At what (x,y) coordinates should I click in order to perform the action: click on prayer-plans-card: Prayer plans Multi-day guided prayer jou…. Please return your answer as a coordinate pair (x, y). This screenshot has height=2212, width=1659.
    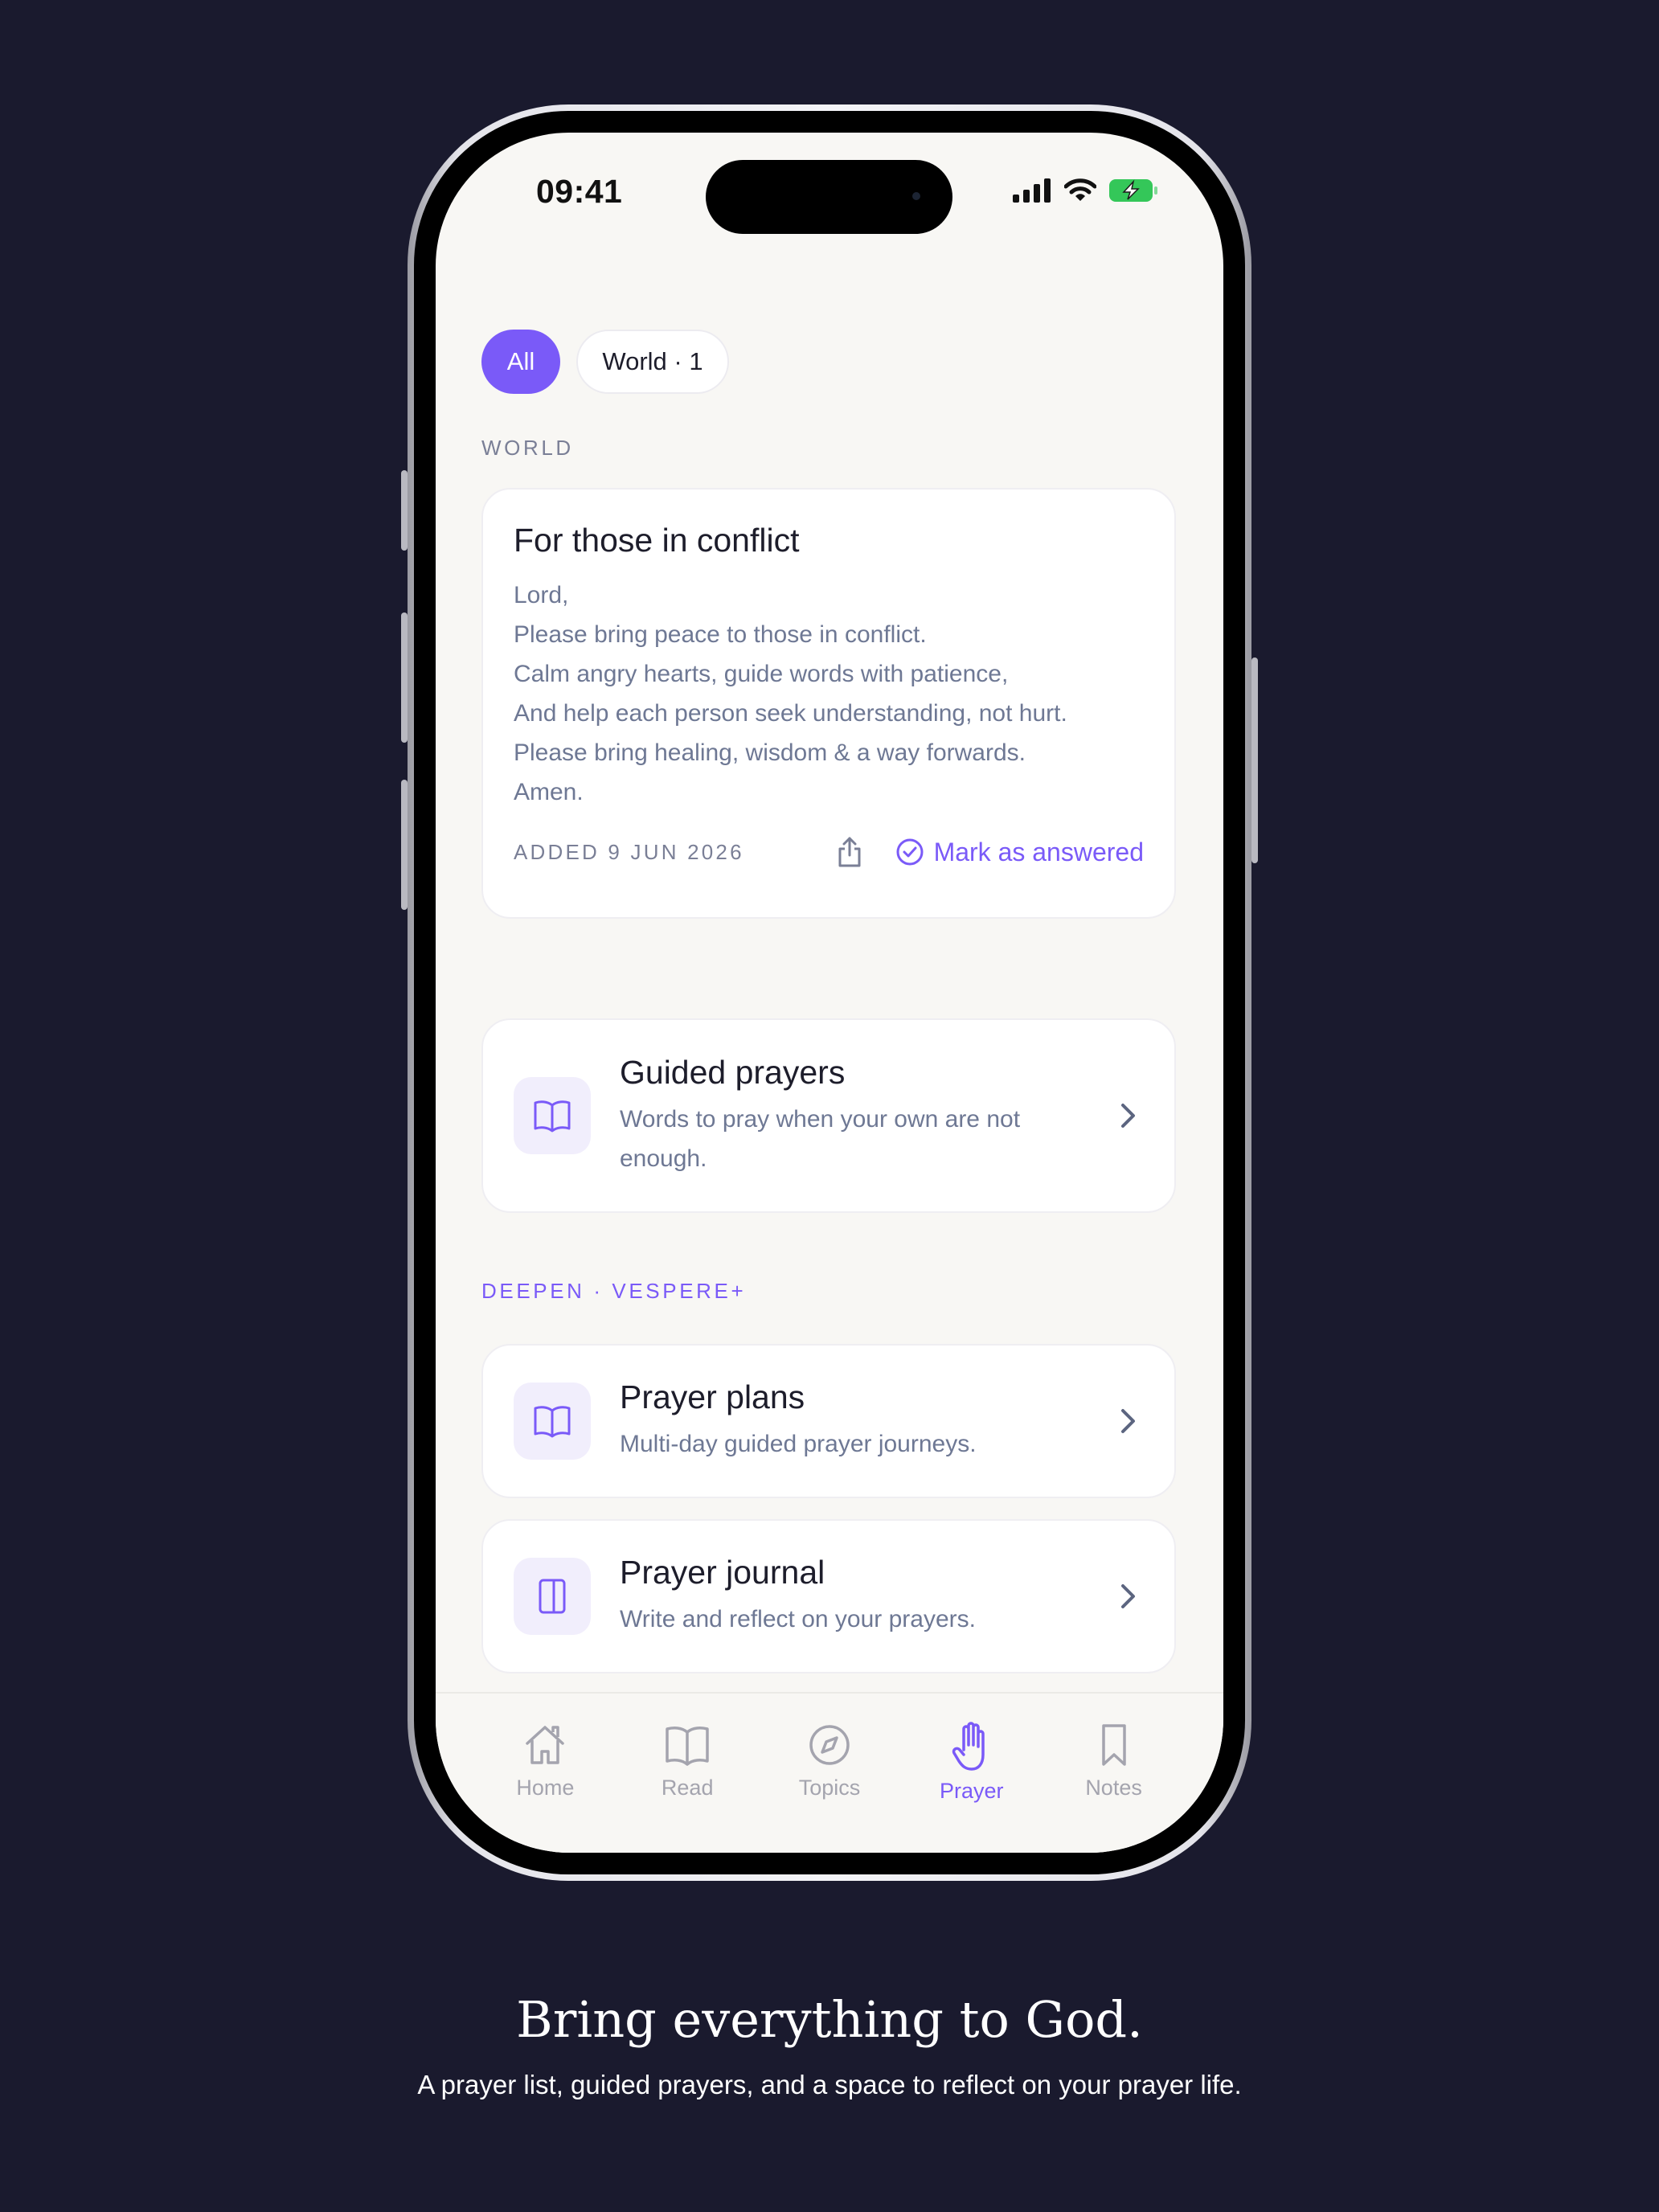
    Looking at the image, I should click on (828, 1421).